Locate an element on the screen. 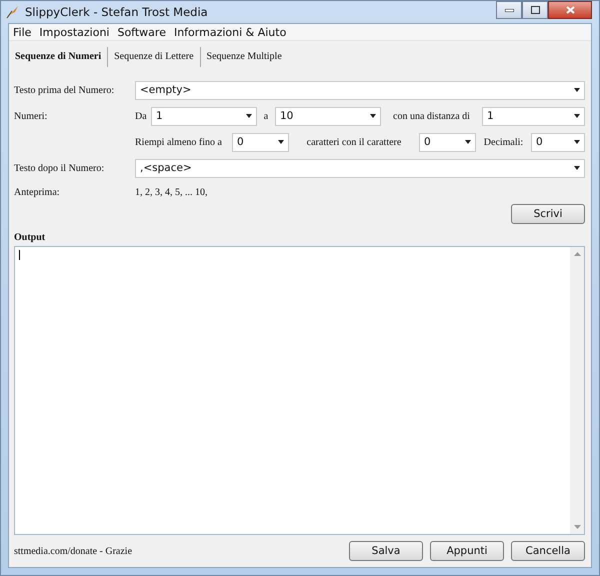 The image size is (600, 576). minimize-button is located at coordinates (509, 10).